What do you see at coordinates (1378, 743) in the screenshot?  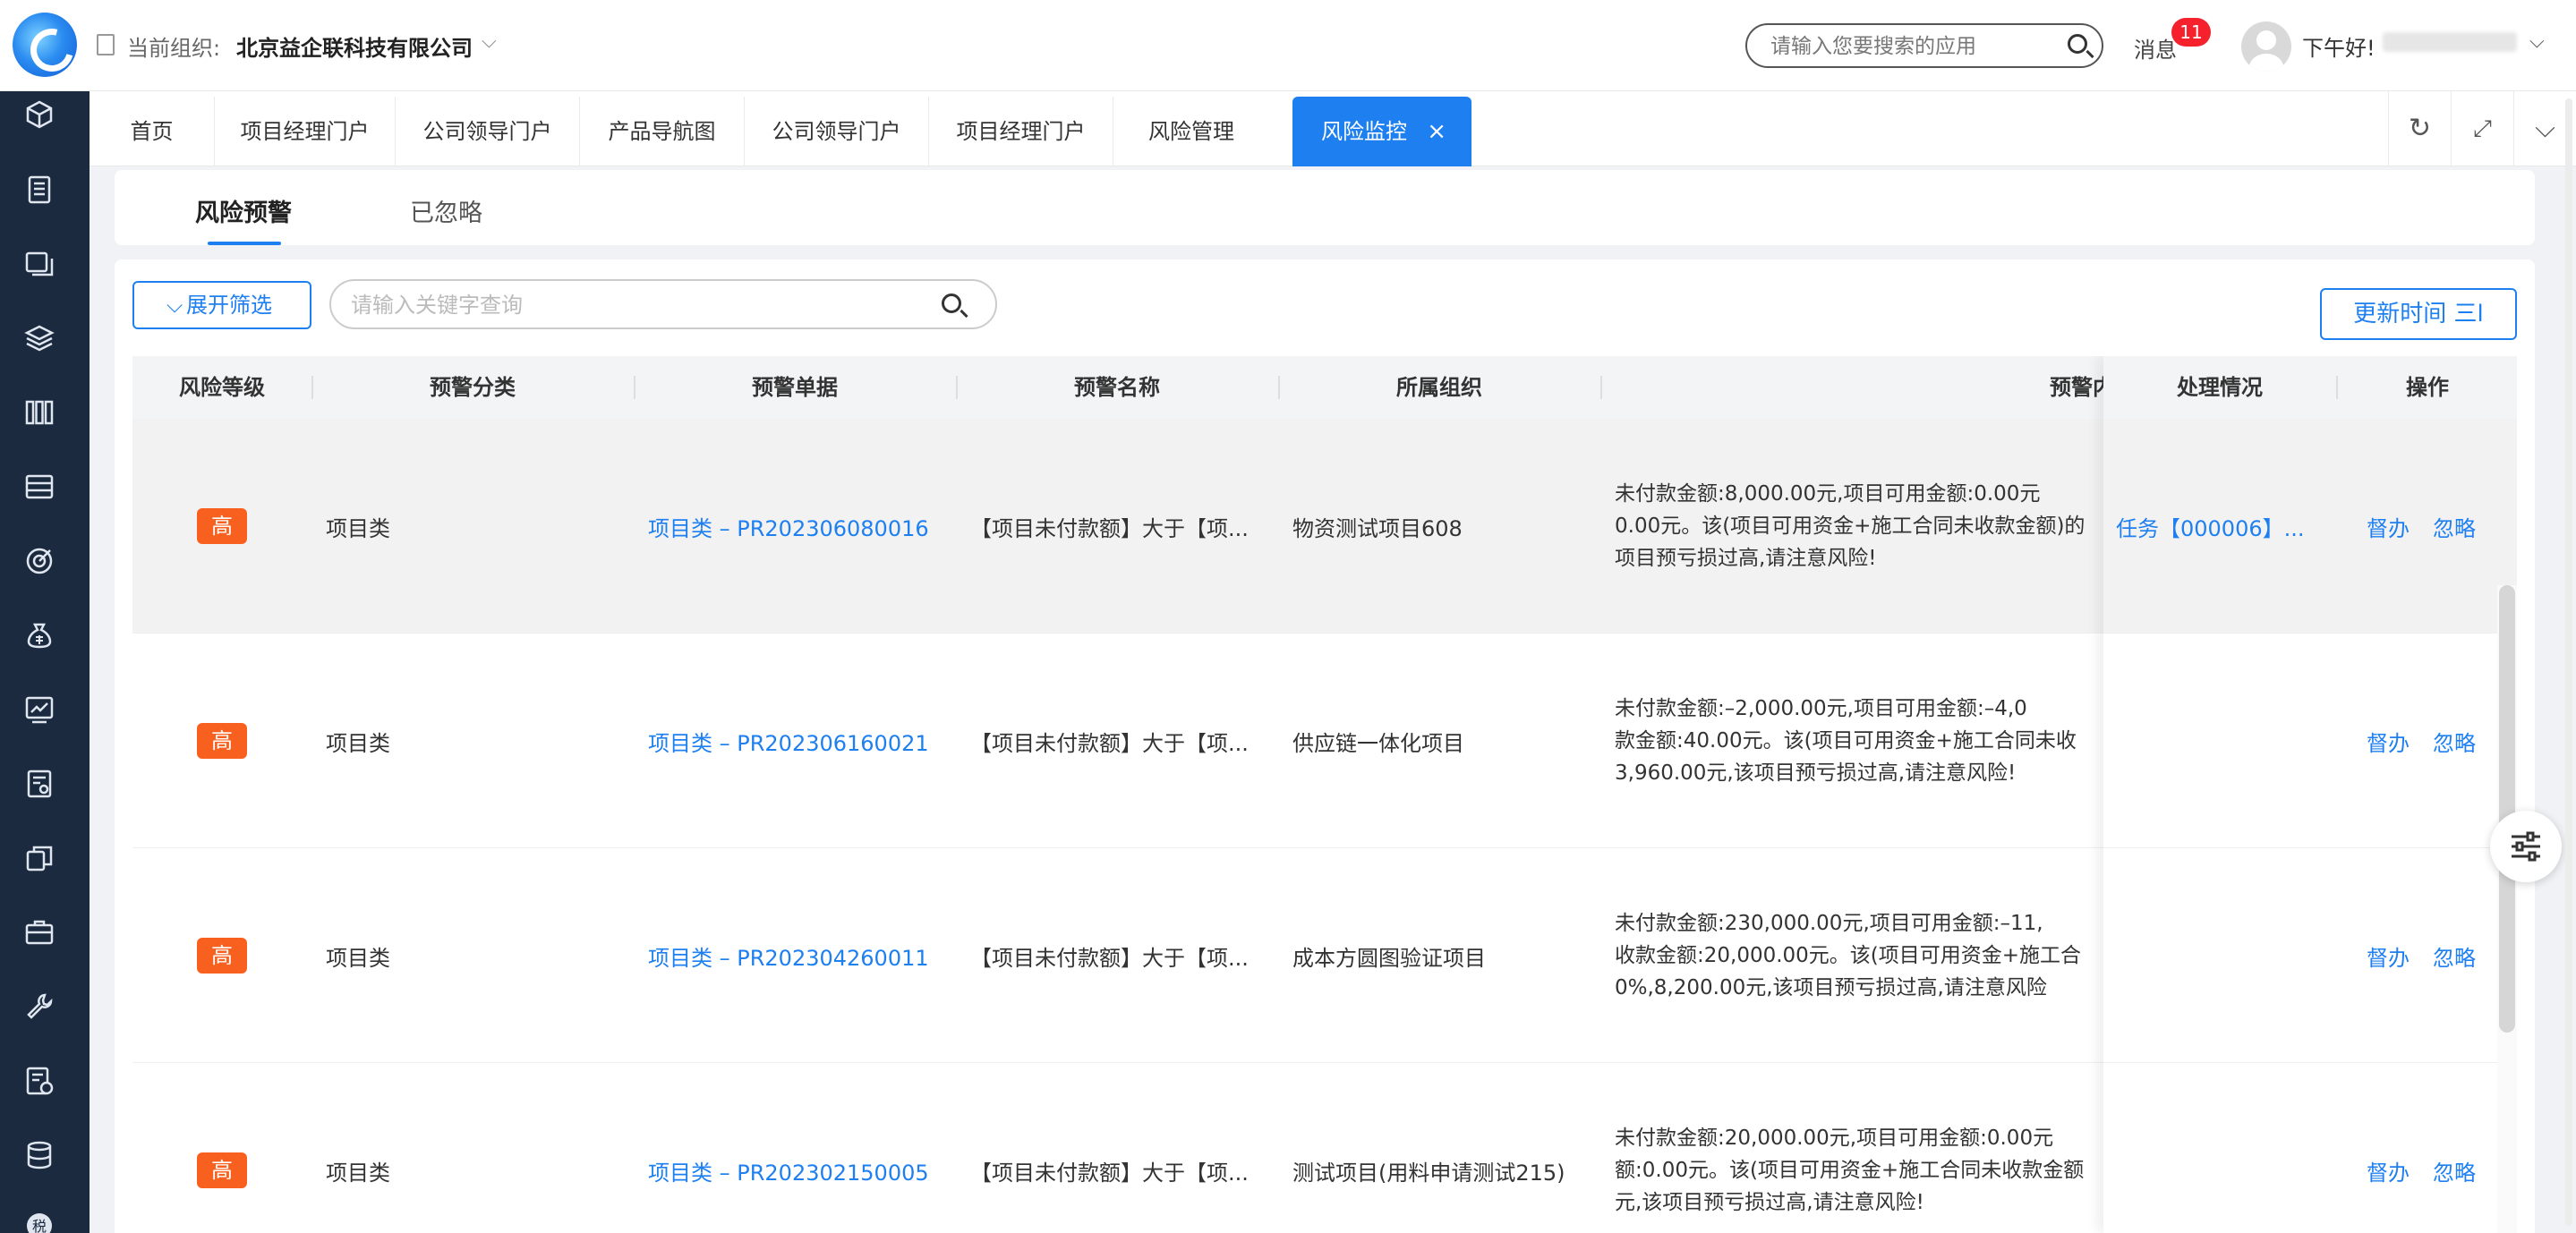 I see `organization-cell: 供应链一体化项目` at bounding box center [1378, 743].